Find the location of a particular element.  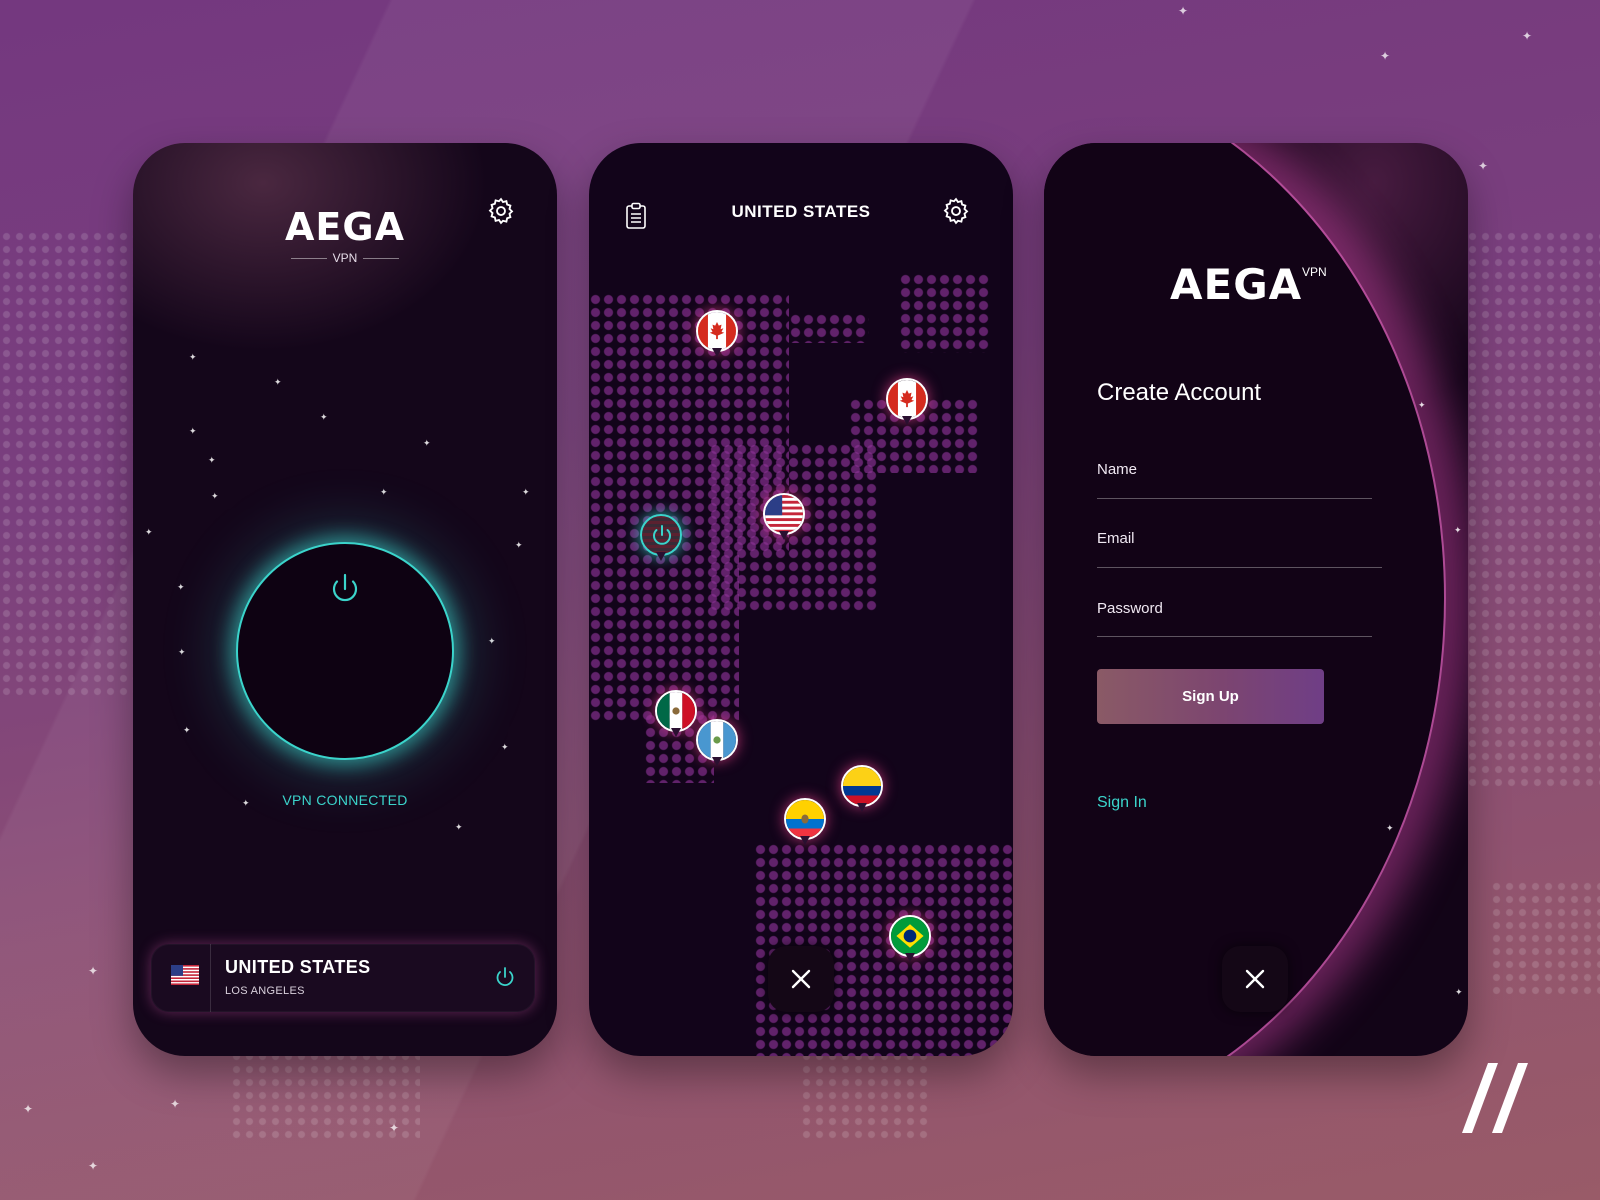

email-field-label: Email is located at coordinates (1116, 538).